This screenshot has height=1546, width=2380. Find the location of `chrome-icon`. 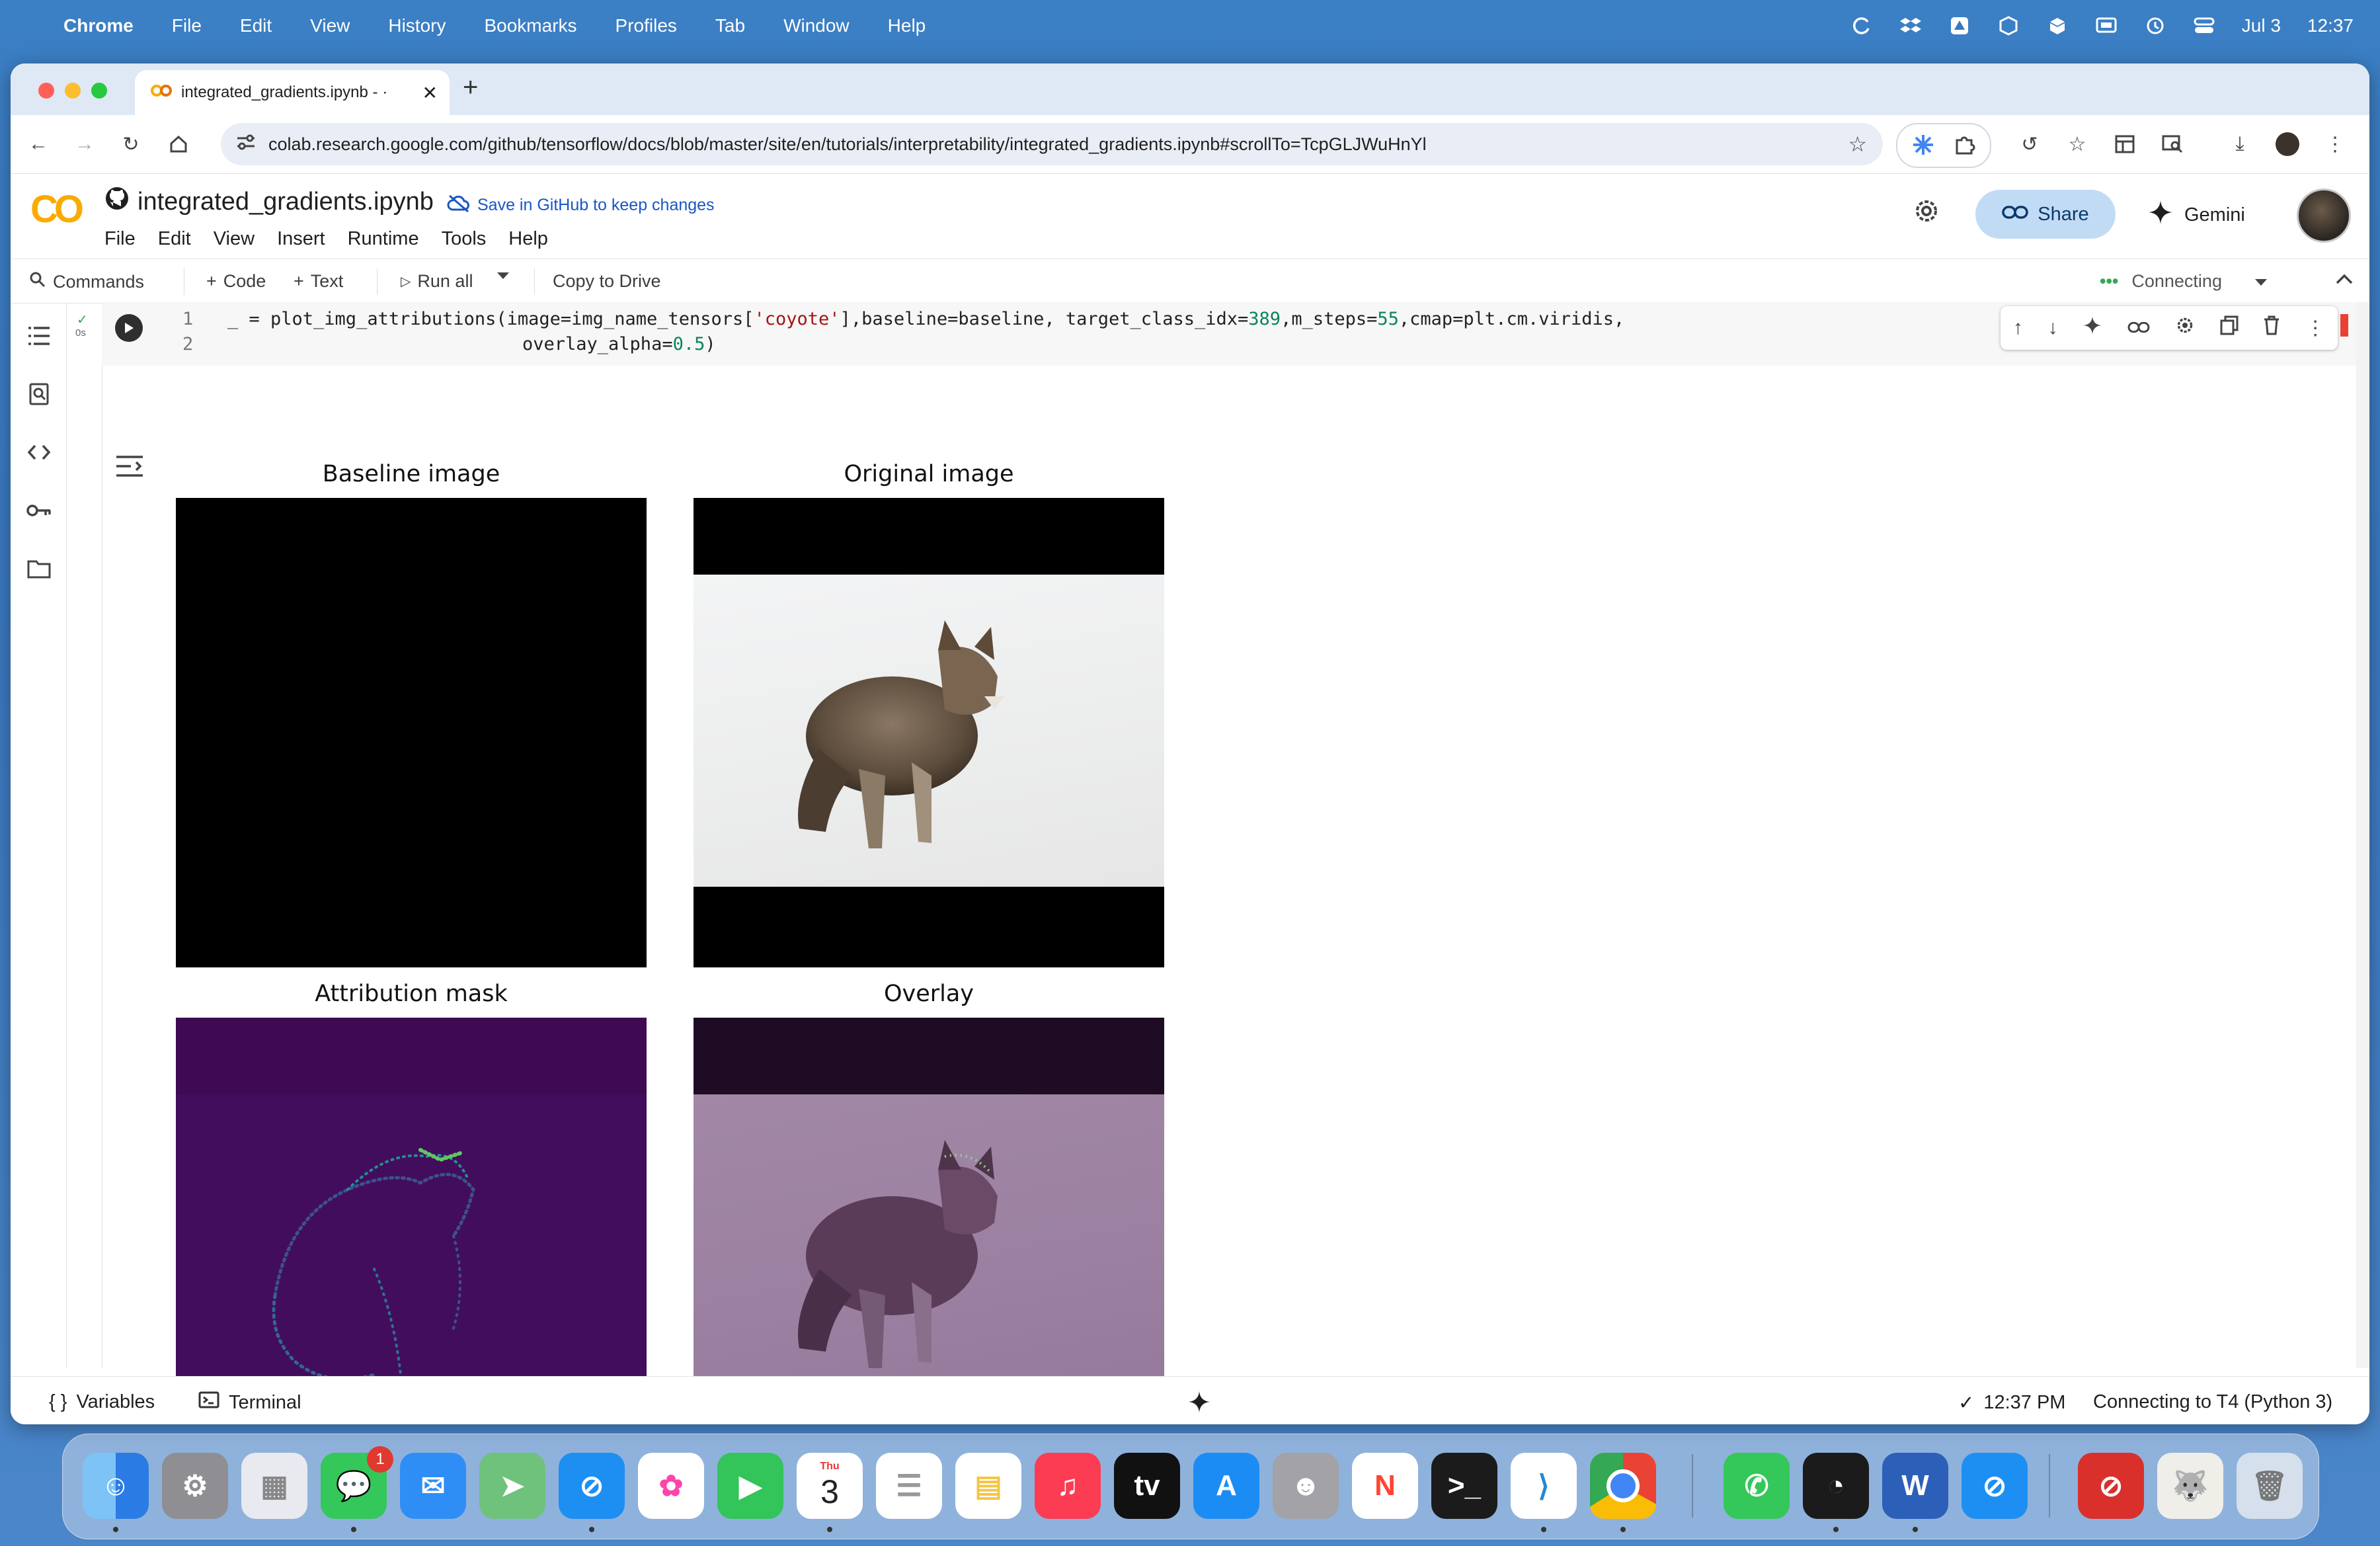

chrome-icon is located at coordinates (1623, 1492).